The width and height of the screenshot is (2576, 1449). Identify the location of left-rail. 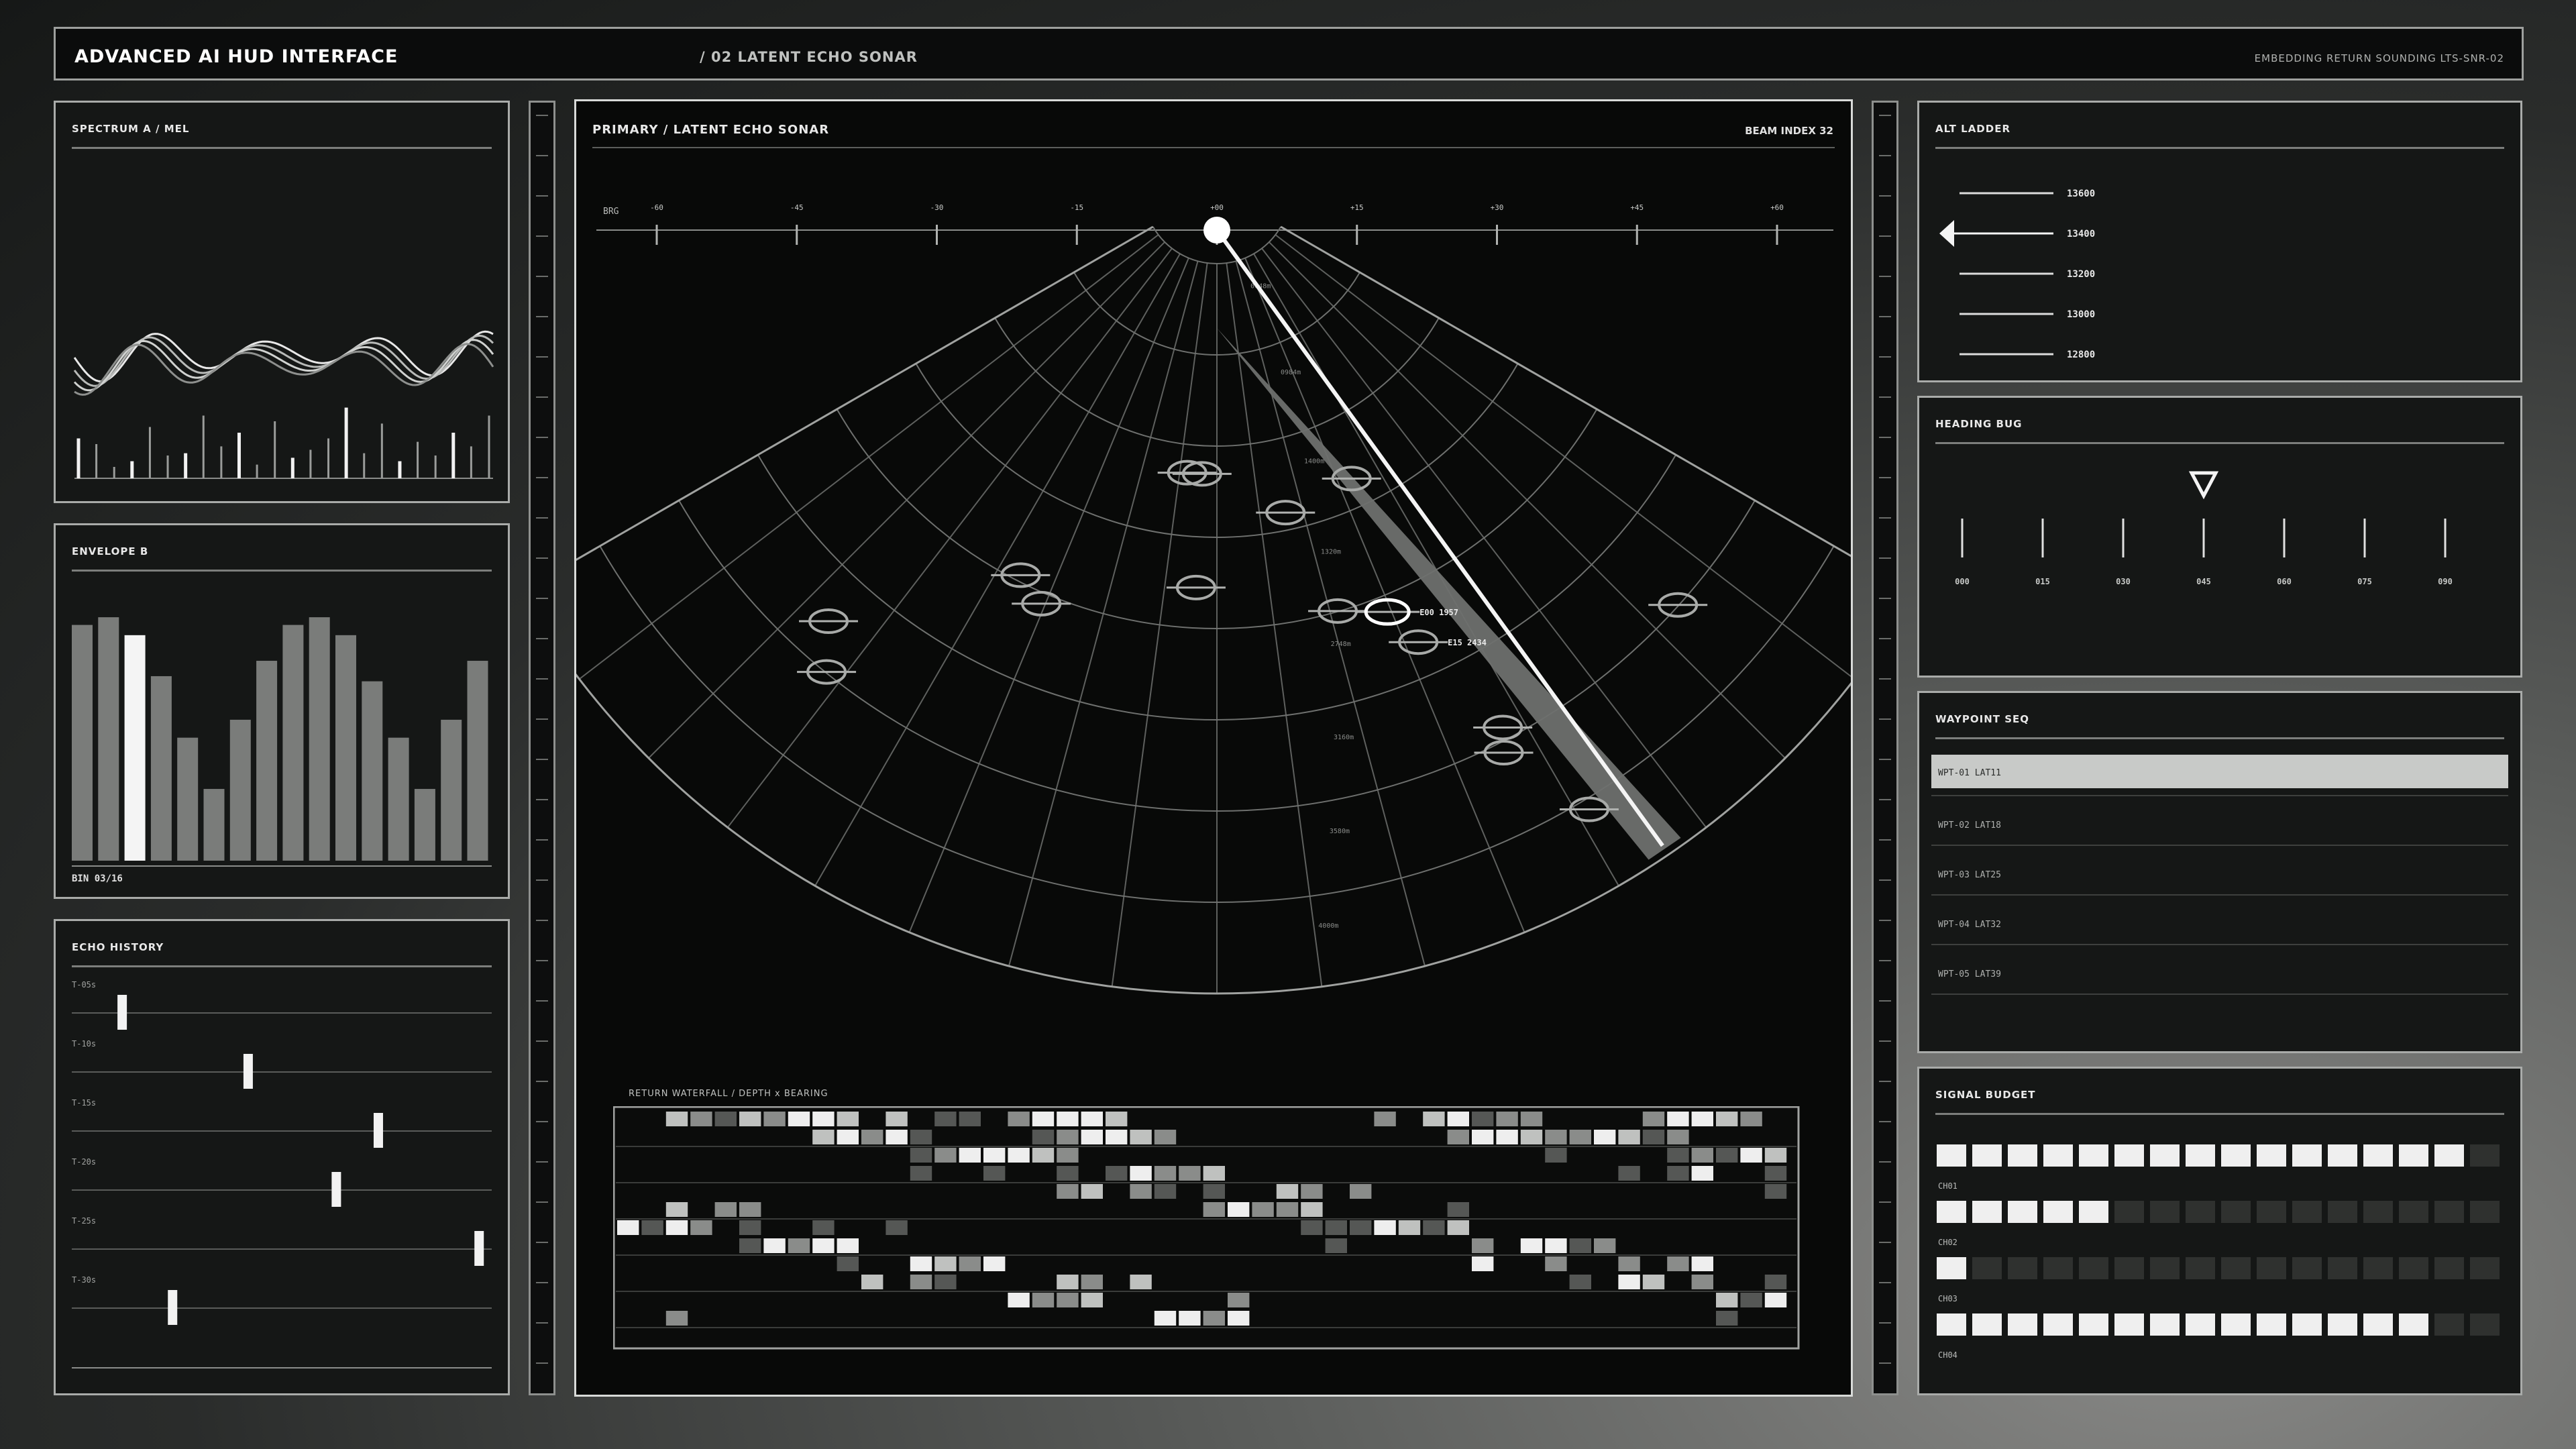
(542, 748).